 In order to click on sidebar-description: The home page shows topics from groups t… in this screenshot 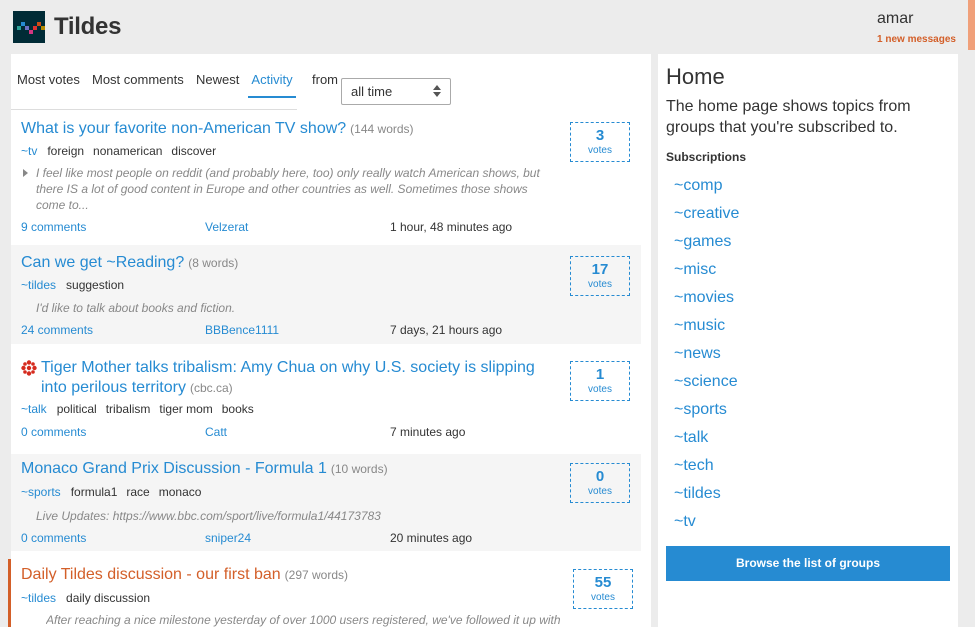, I will do `click(788, 117)`.